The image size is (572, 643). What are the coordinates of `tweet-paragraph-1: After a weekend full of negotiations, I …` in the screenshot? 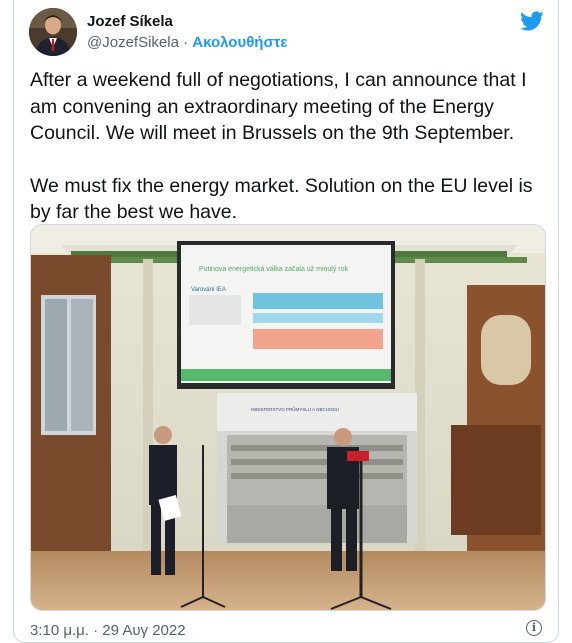 It's located at (278, 106).